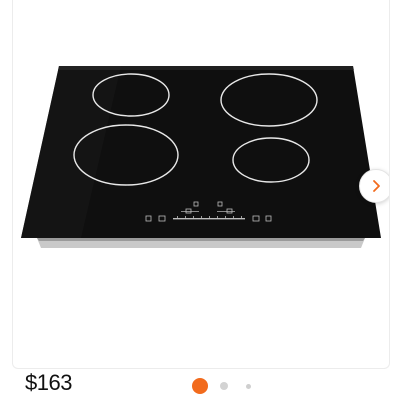 This screenshot has height=400, width=400. I want to click on carousel-pagination, so click(221, 386).